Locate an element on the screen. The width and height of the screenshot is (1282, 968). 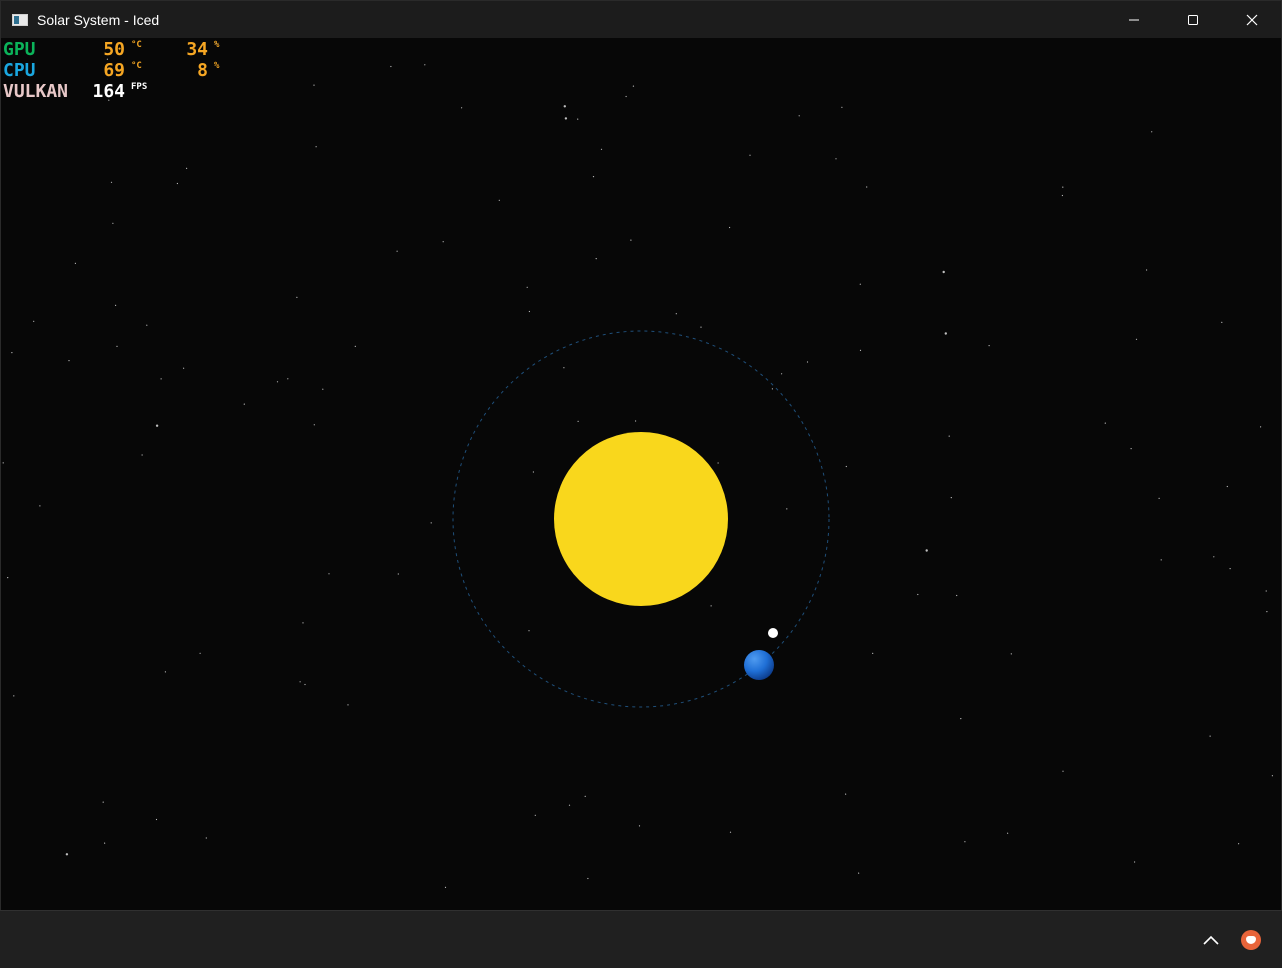
hud-row-cpu: CPU 69 °C 8% is located at coordinates (118, 70).